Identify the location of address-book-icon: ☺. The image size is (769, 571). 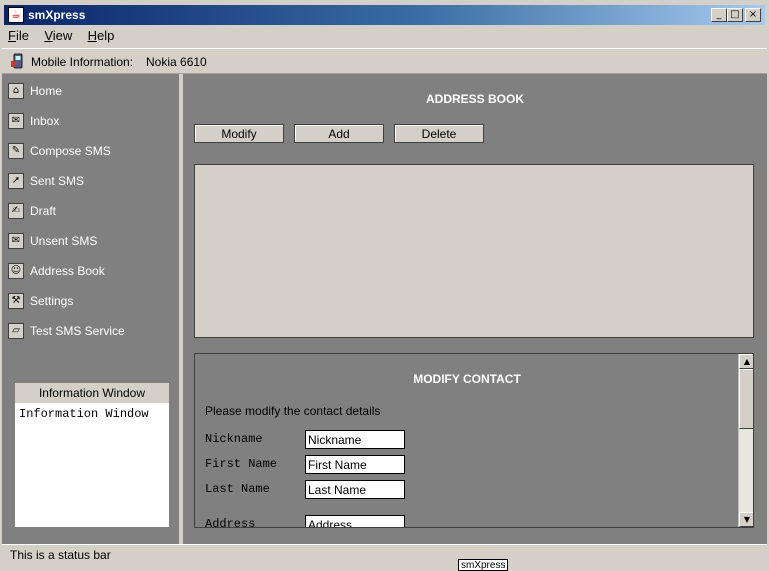
(16, 271).